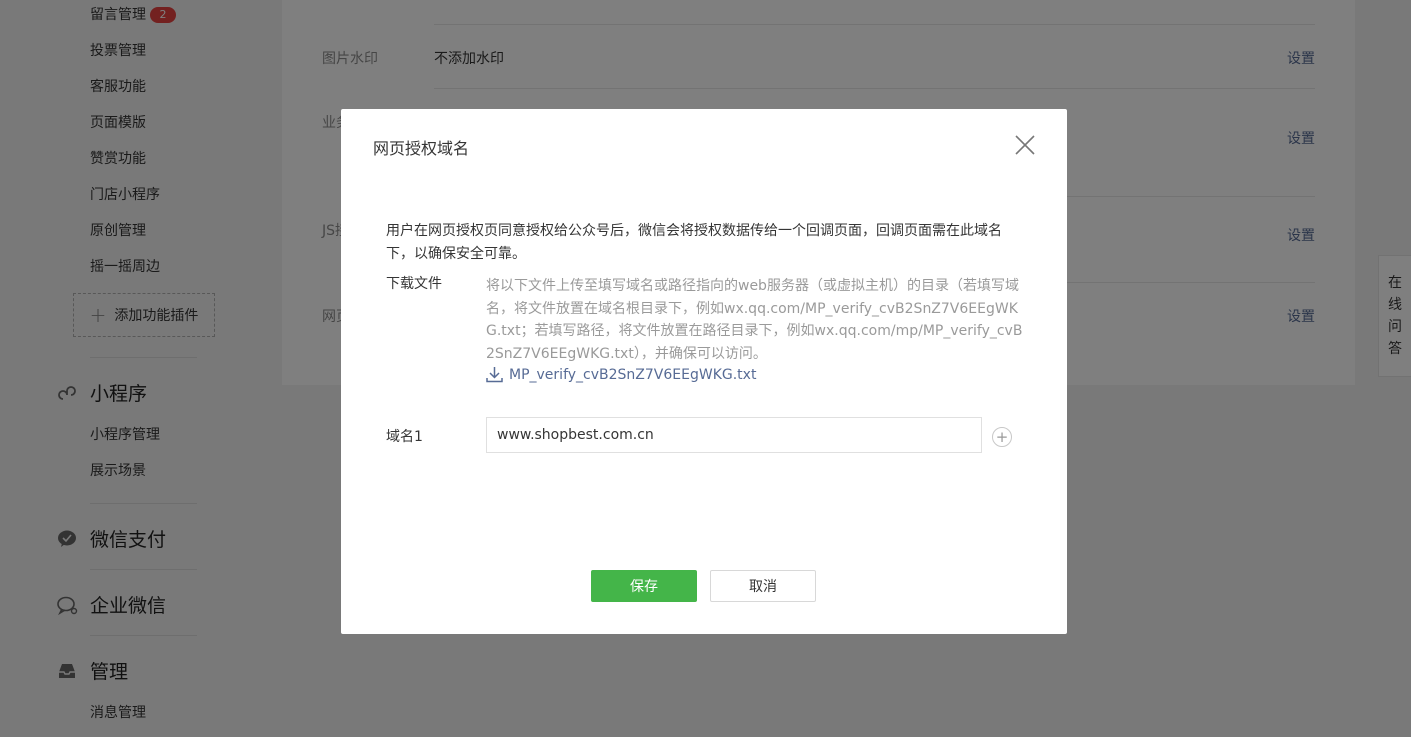 The height and width of the screenshot is (737, 1411). I want to click on domain-label: 域名1, so click(404, 437).